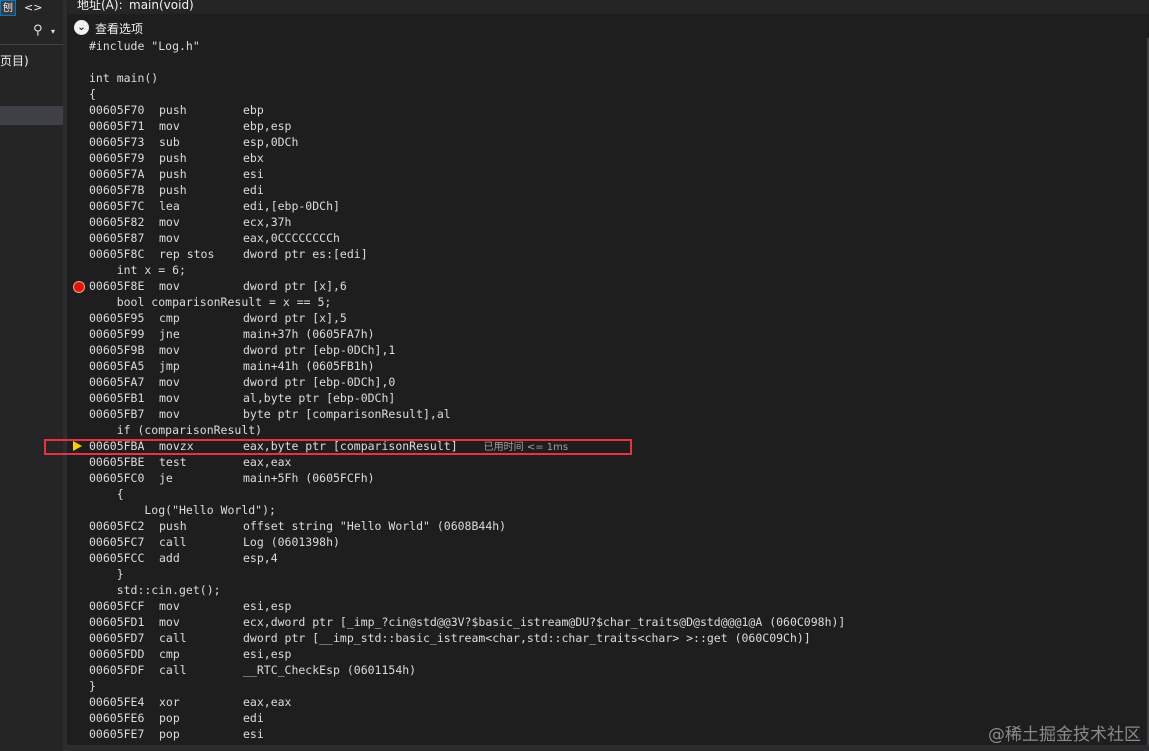 This screenshot has height=751, width=1149. Describe the element at coordinates (161, 5) in the screenshot. I see `address-input: main(void)` at that location.